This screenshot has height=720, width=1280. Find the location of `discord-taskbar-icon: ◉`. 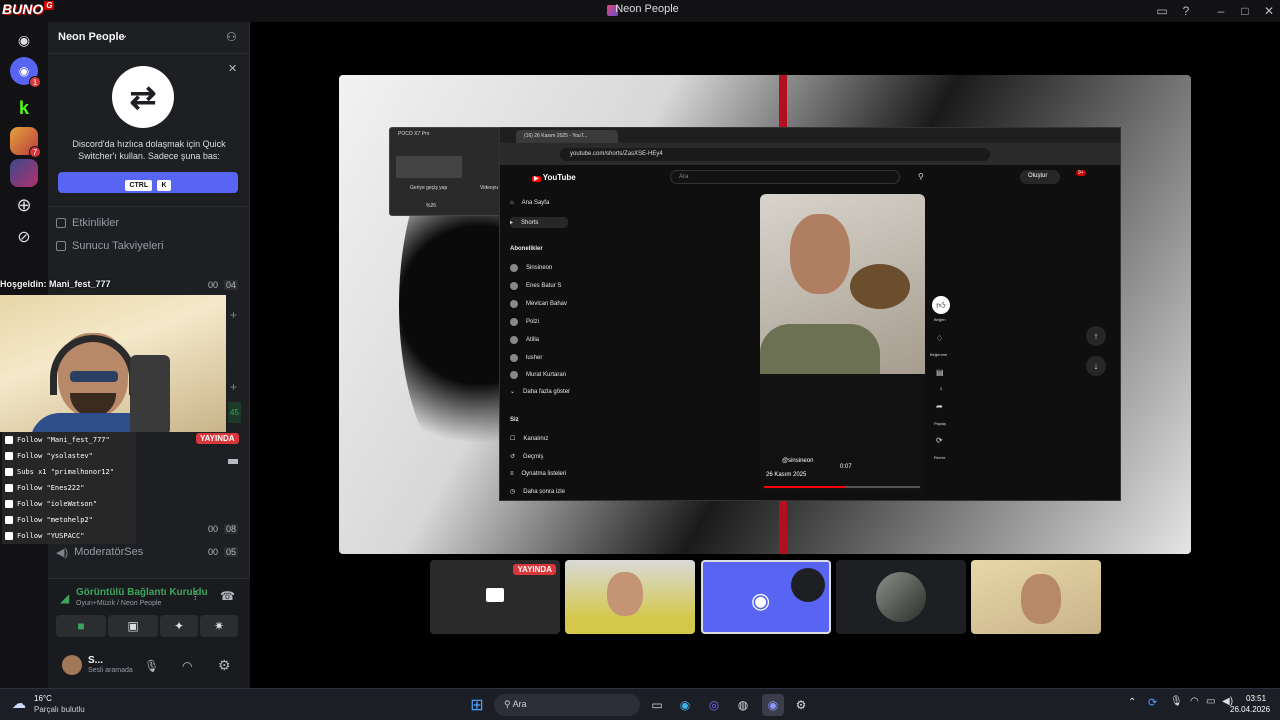

discord-taskbar-icon: ◉ is located at coordinates (773, 705).